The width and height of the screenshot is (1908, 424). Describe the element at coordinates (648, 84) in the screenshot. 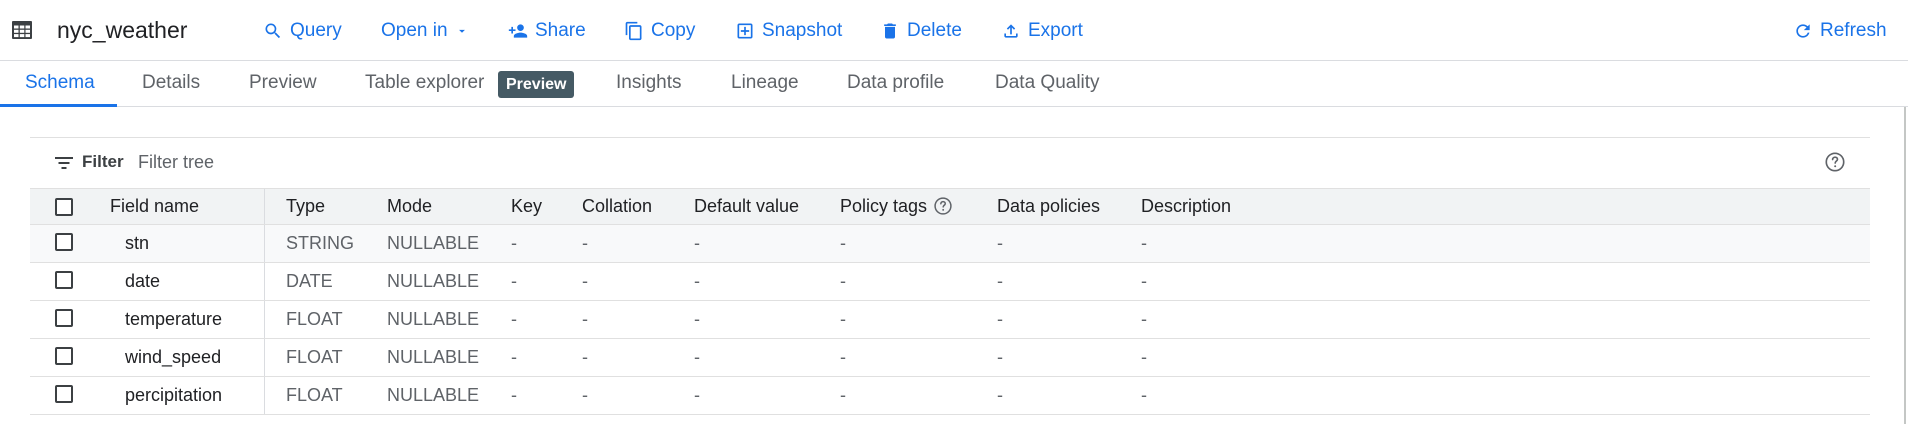

I see `tab-insights: Insights` at that location.